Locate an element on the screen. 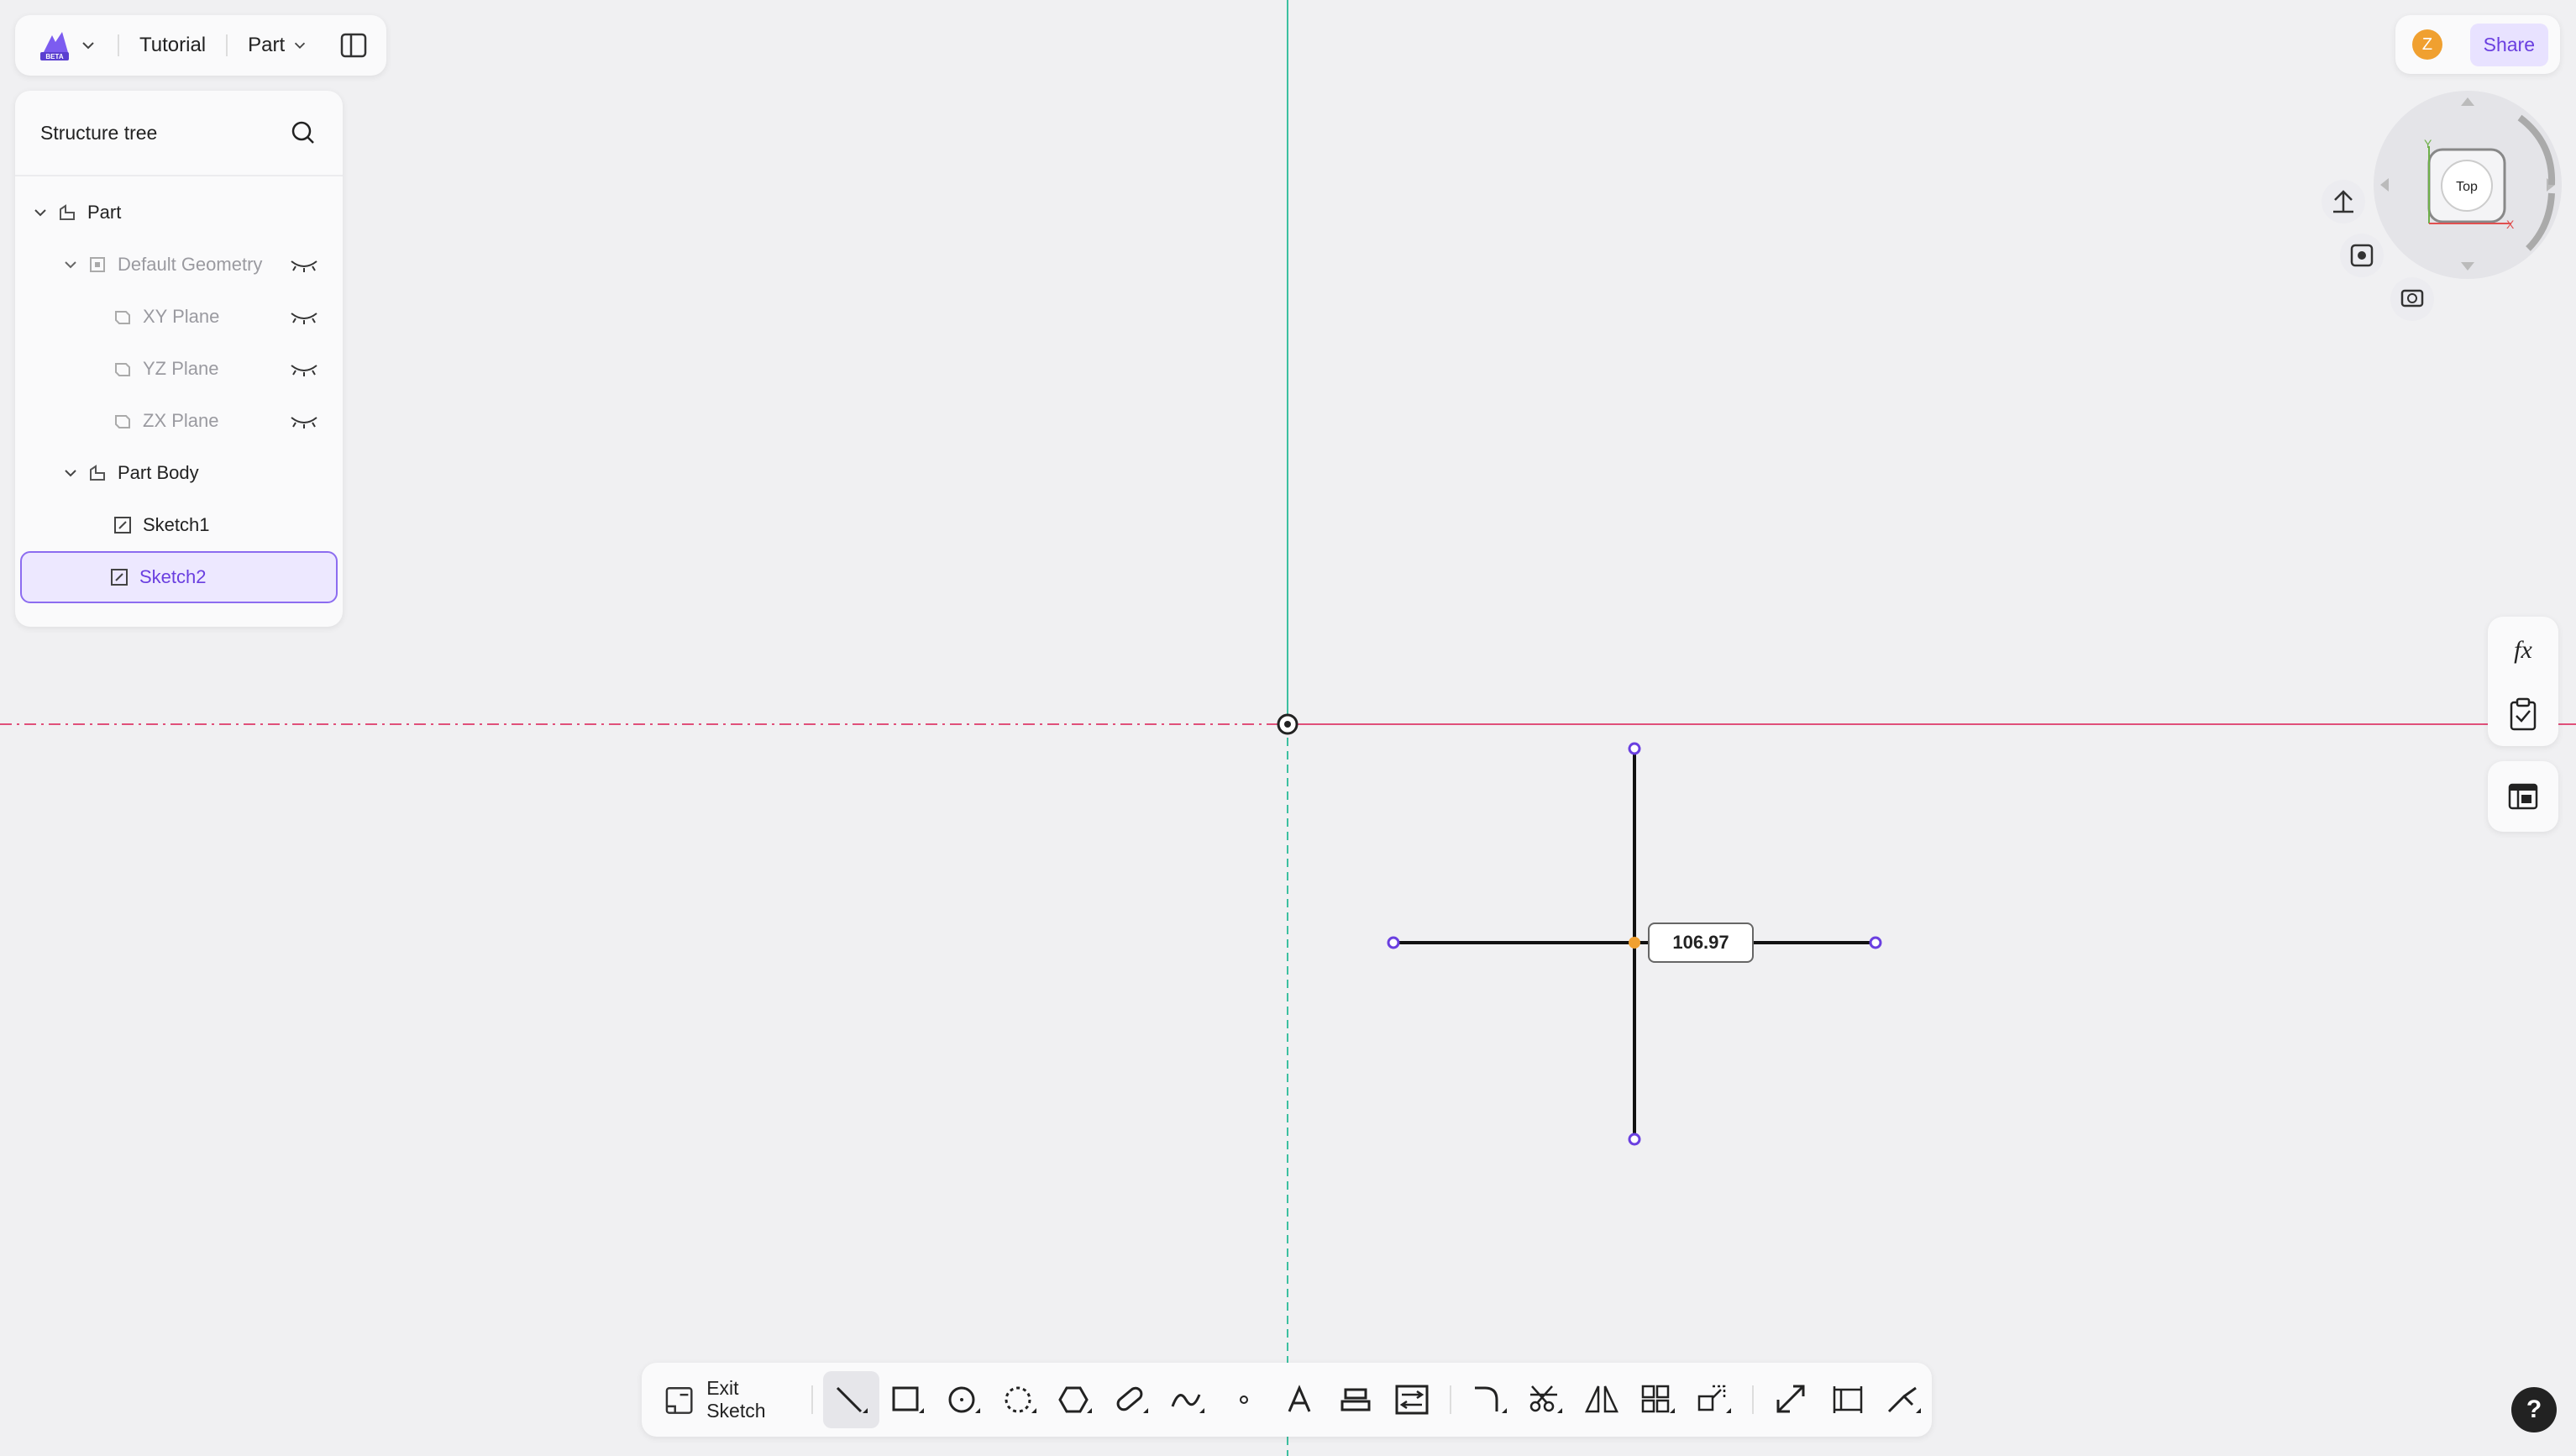 The width and height of the screenshot is (2576, 1456). structure-tree-header: Structure tree is located at coordinates (179, 133).